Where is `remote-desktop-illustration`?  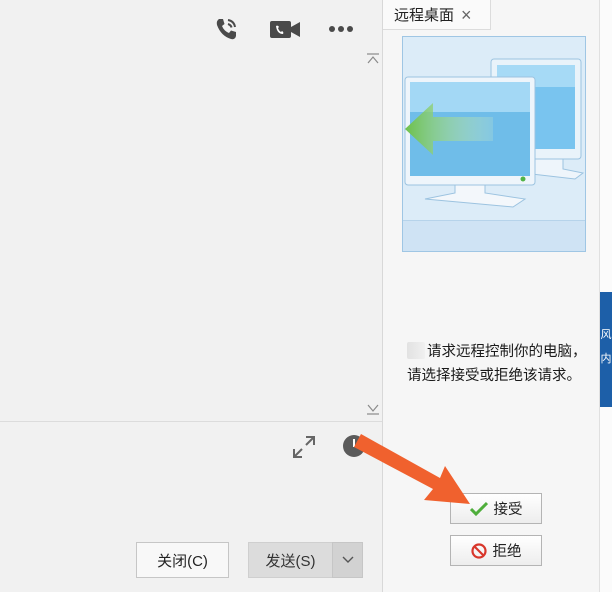
remote-desktop-illustration is located at coordinates (494, 144).